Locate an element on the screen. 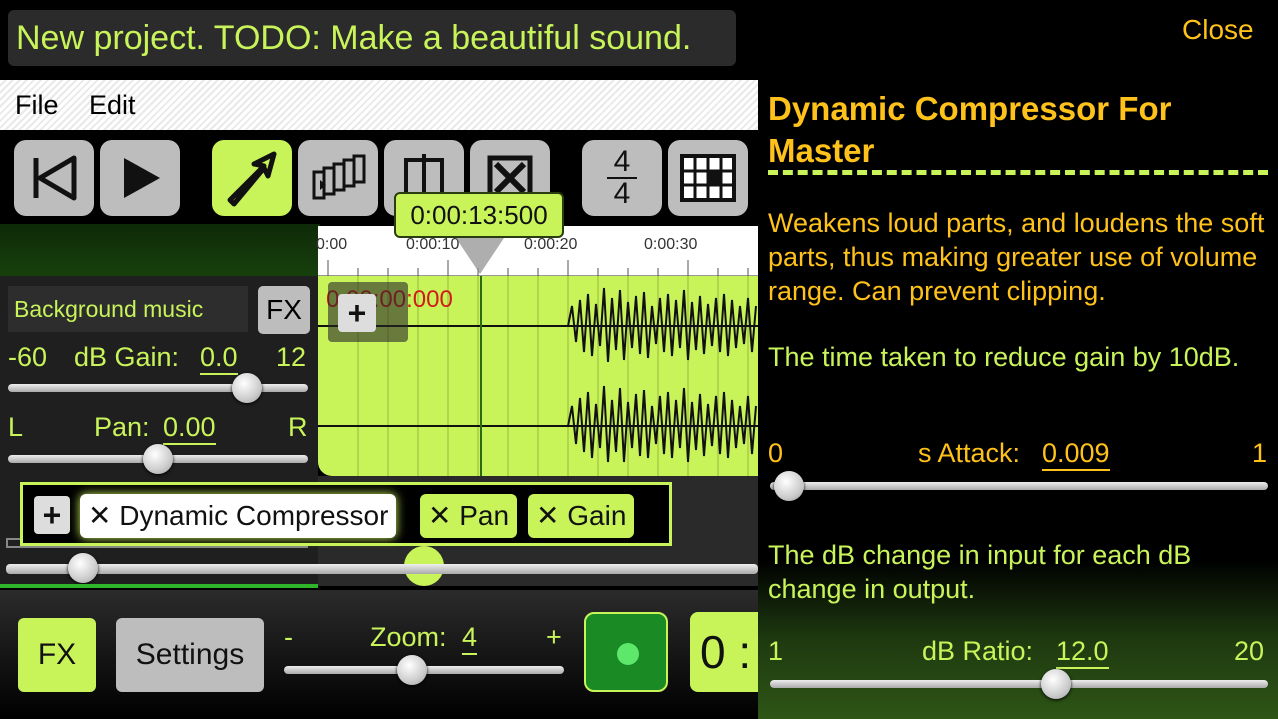 The image size is (1278, 719). gain-max-label: 12 is located at coordinates (291, 357).